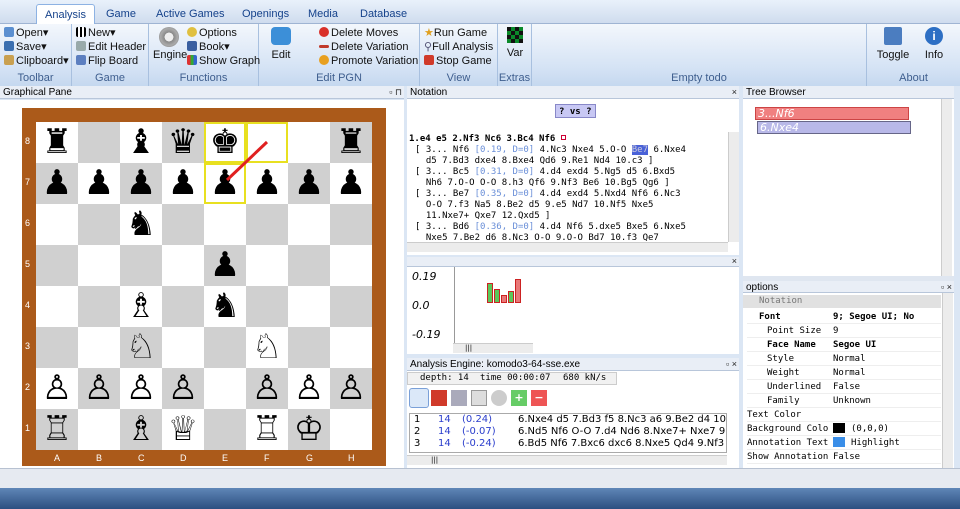 The height and width of the screenshot is (509, 960). Describe the element at coordinates (25, 47) in the screenshot. I see `save-button: Save▾` at that location.